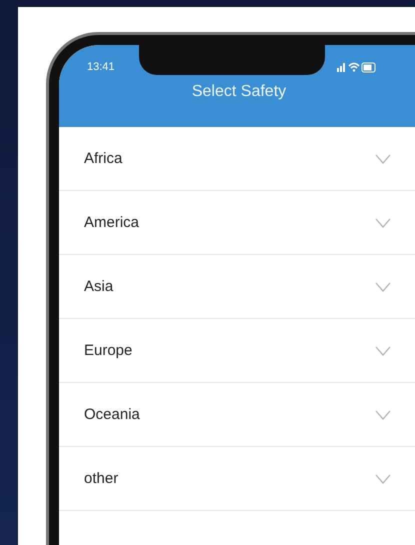  Describe the element at coordinates (101, 478) in the screenshot. I see `region-label: other` at that location.